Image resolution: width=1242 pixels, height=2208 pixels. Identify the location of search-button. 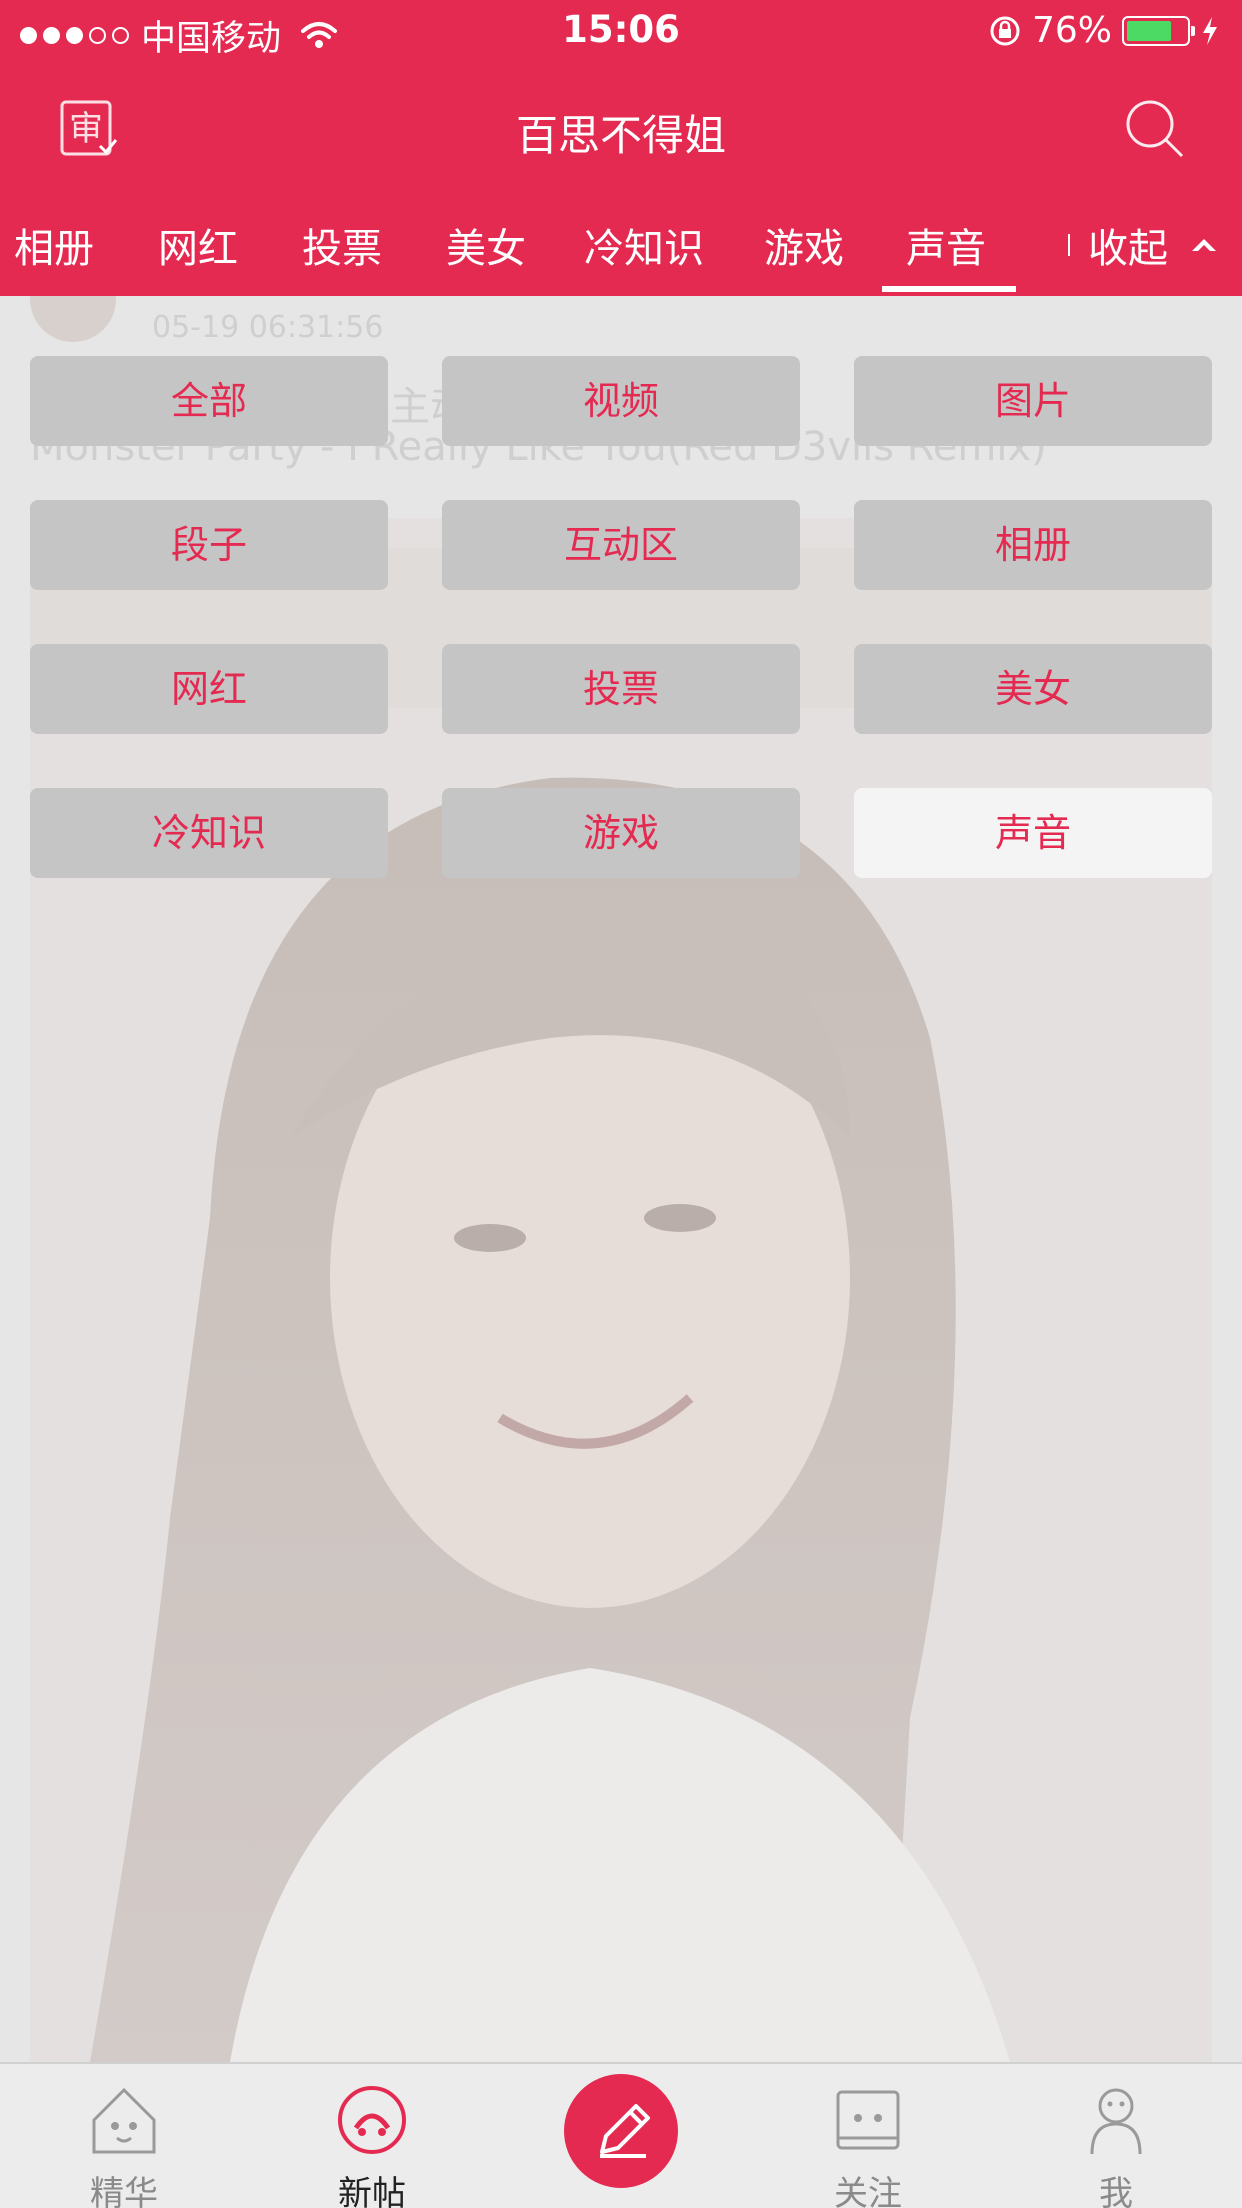
(1155, 129).